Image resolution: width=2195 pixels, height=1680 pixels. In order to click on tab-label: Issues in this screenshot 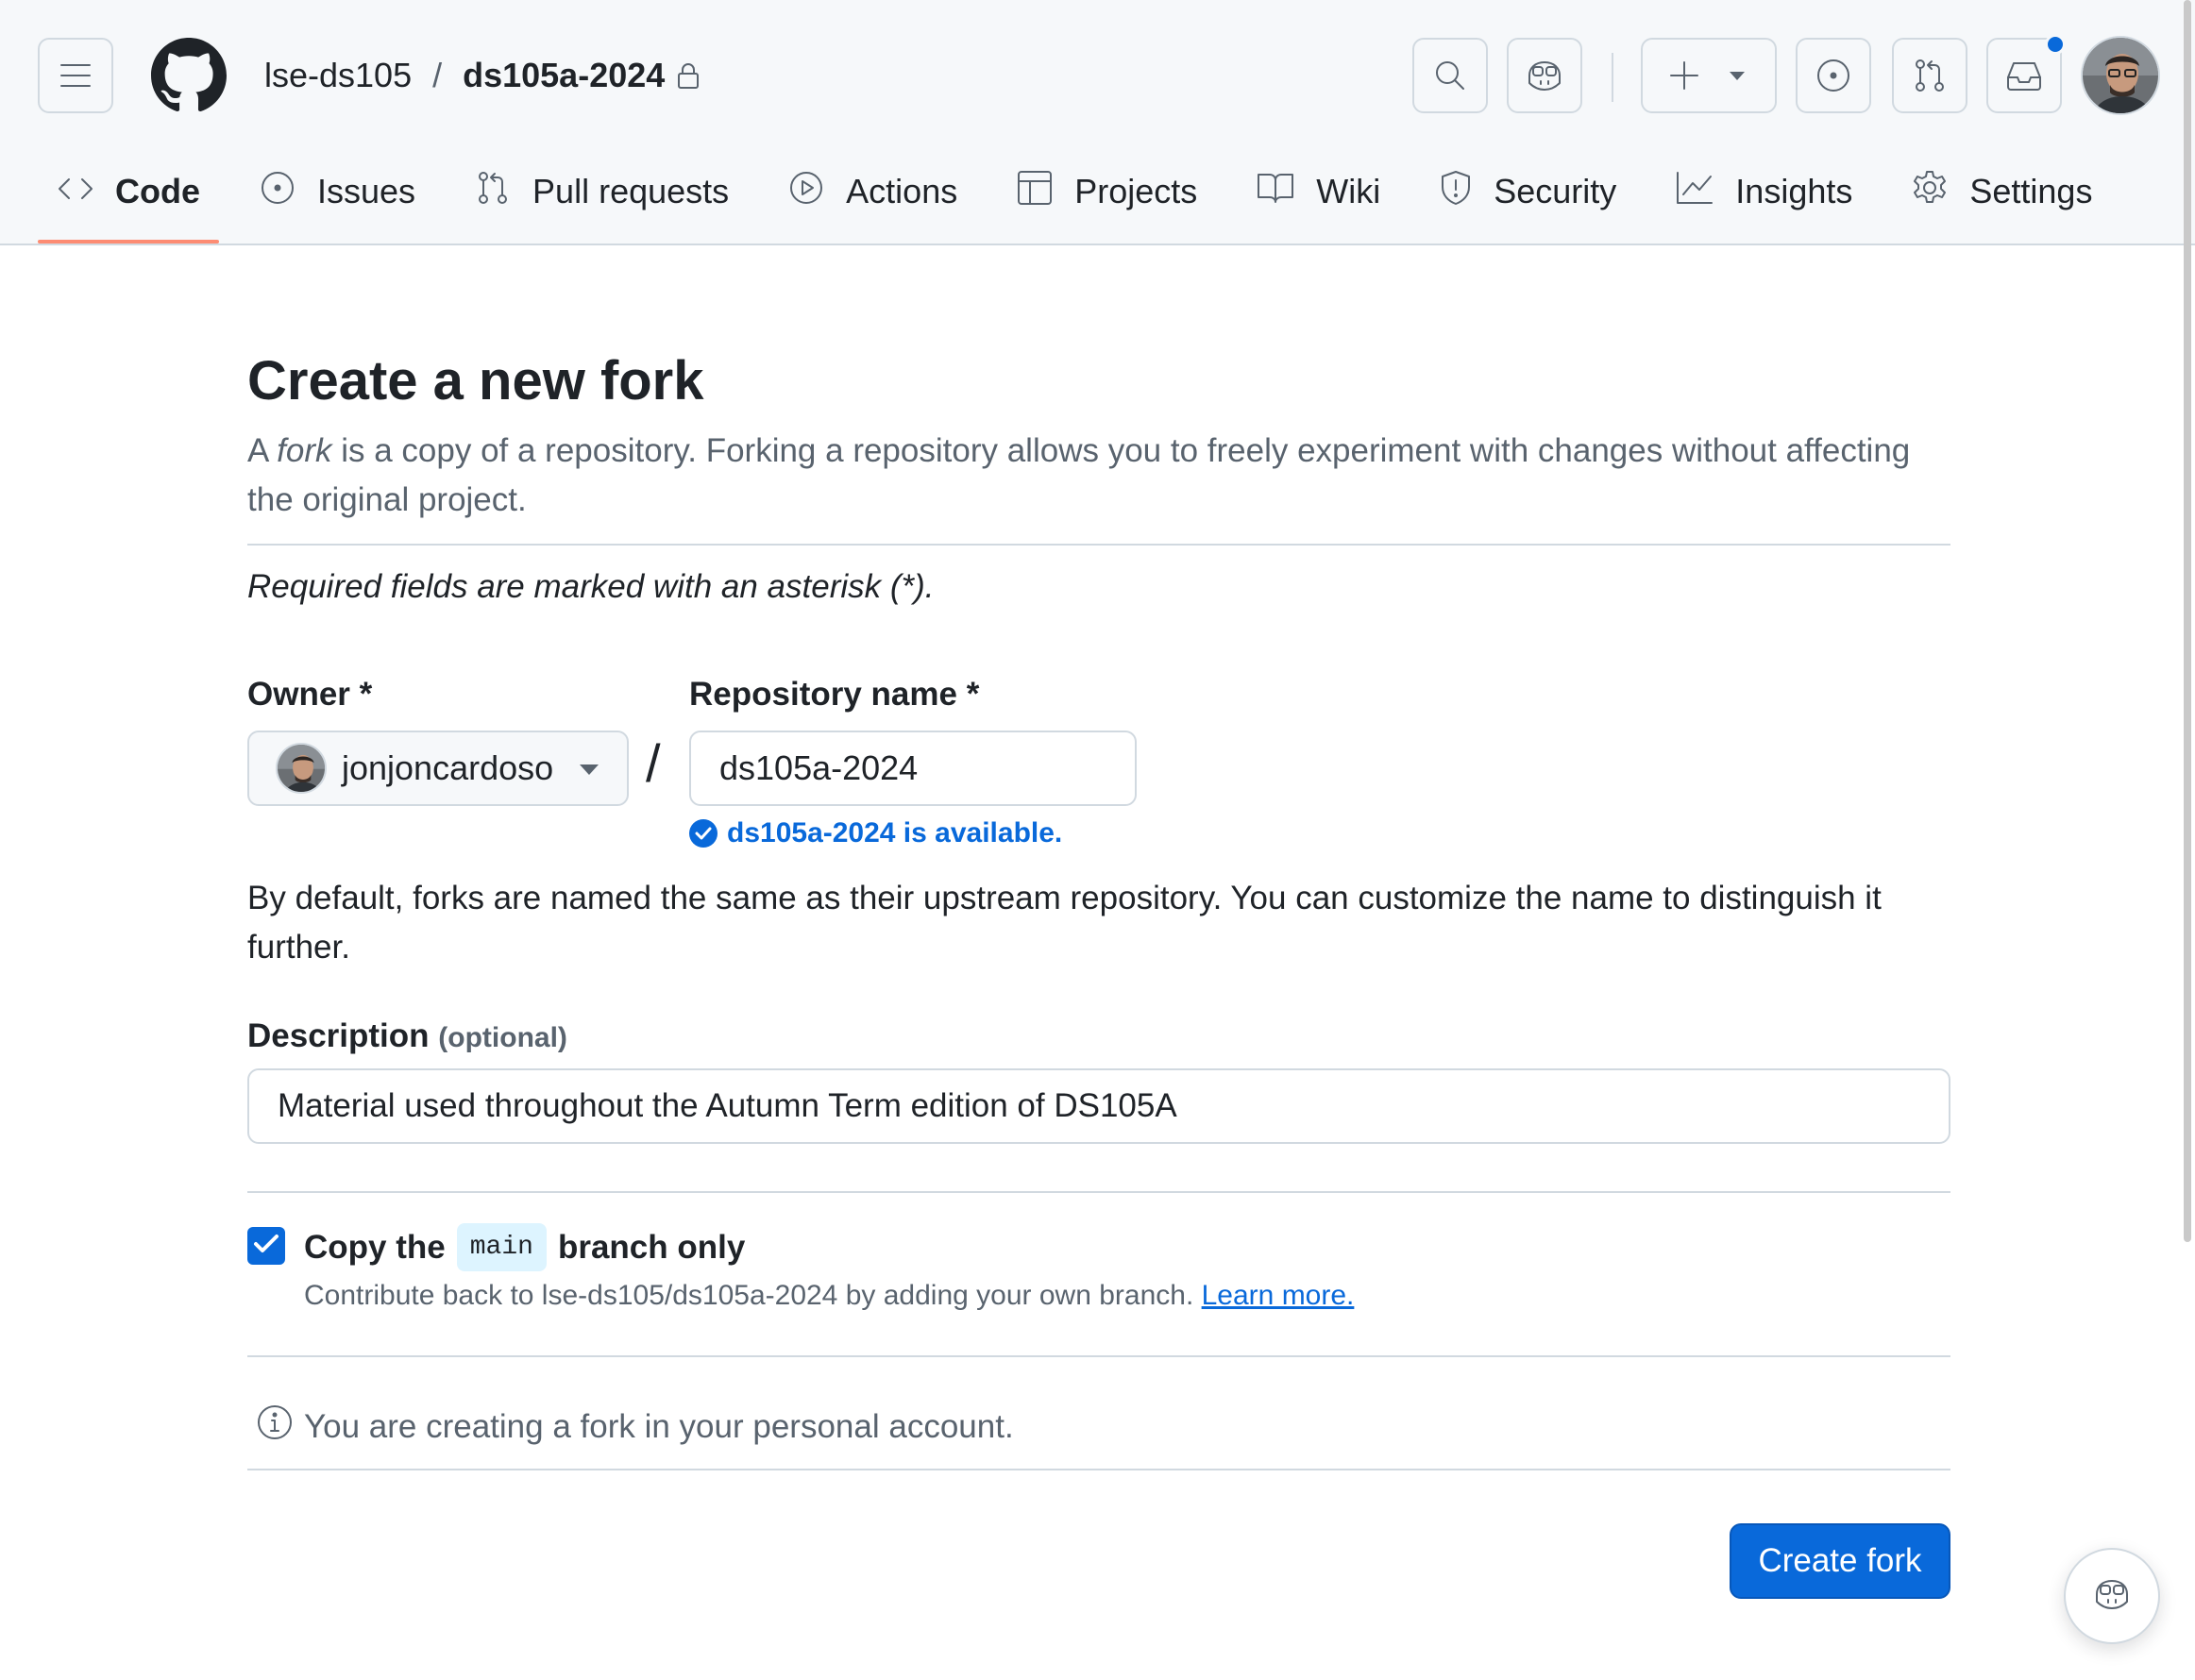, I will do `click(366, 191)`.